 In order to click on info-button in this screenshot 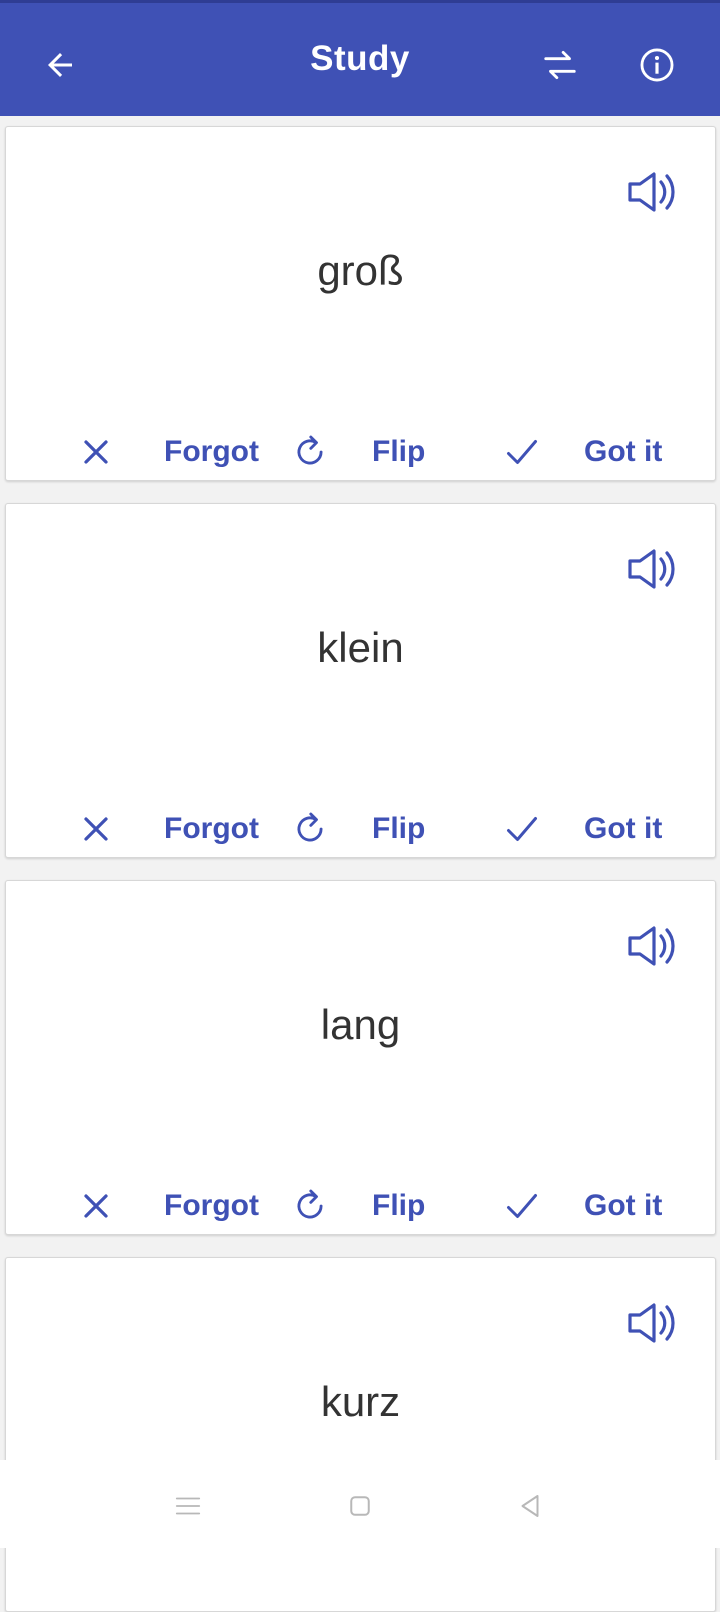, I will do `click(657, 65)`.